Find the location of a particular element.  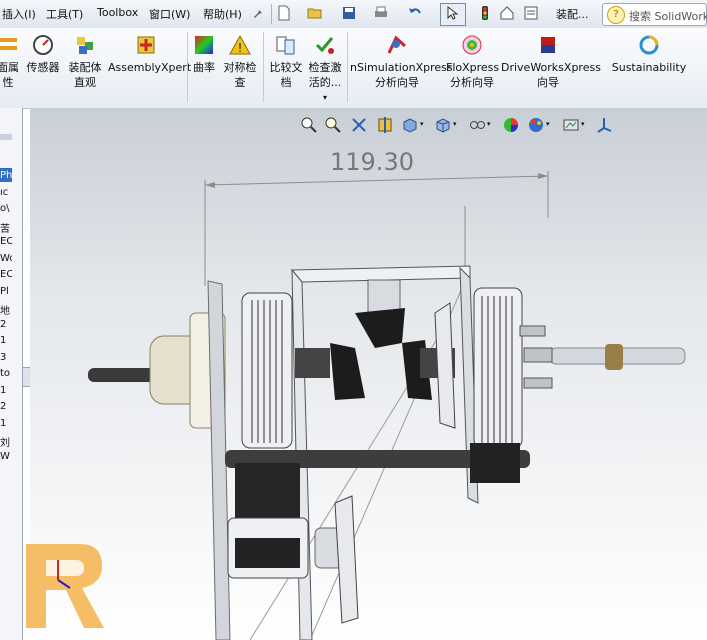

dimension-label: 119.30 is located at coordinates (372, 162).